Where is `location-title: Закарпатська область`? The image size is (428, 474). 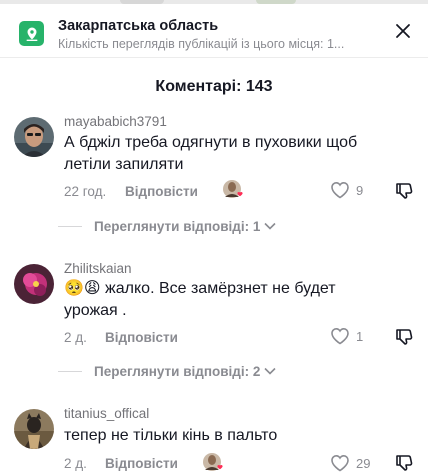
location-title: Закарпатська область is located at coordinates (138, 26).